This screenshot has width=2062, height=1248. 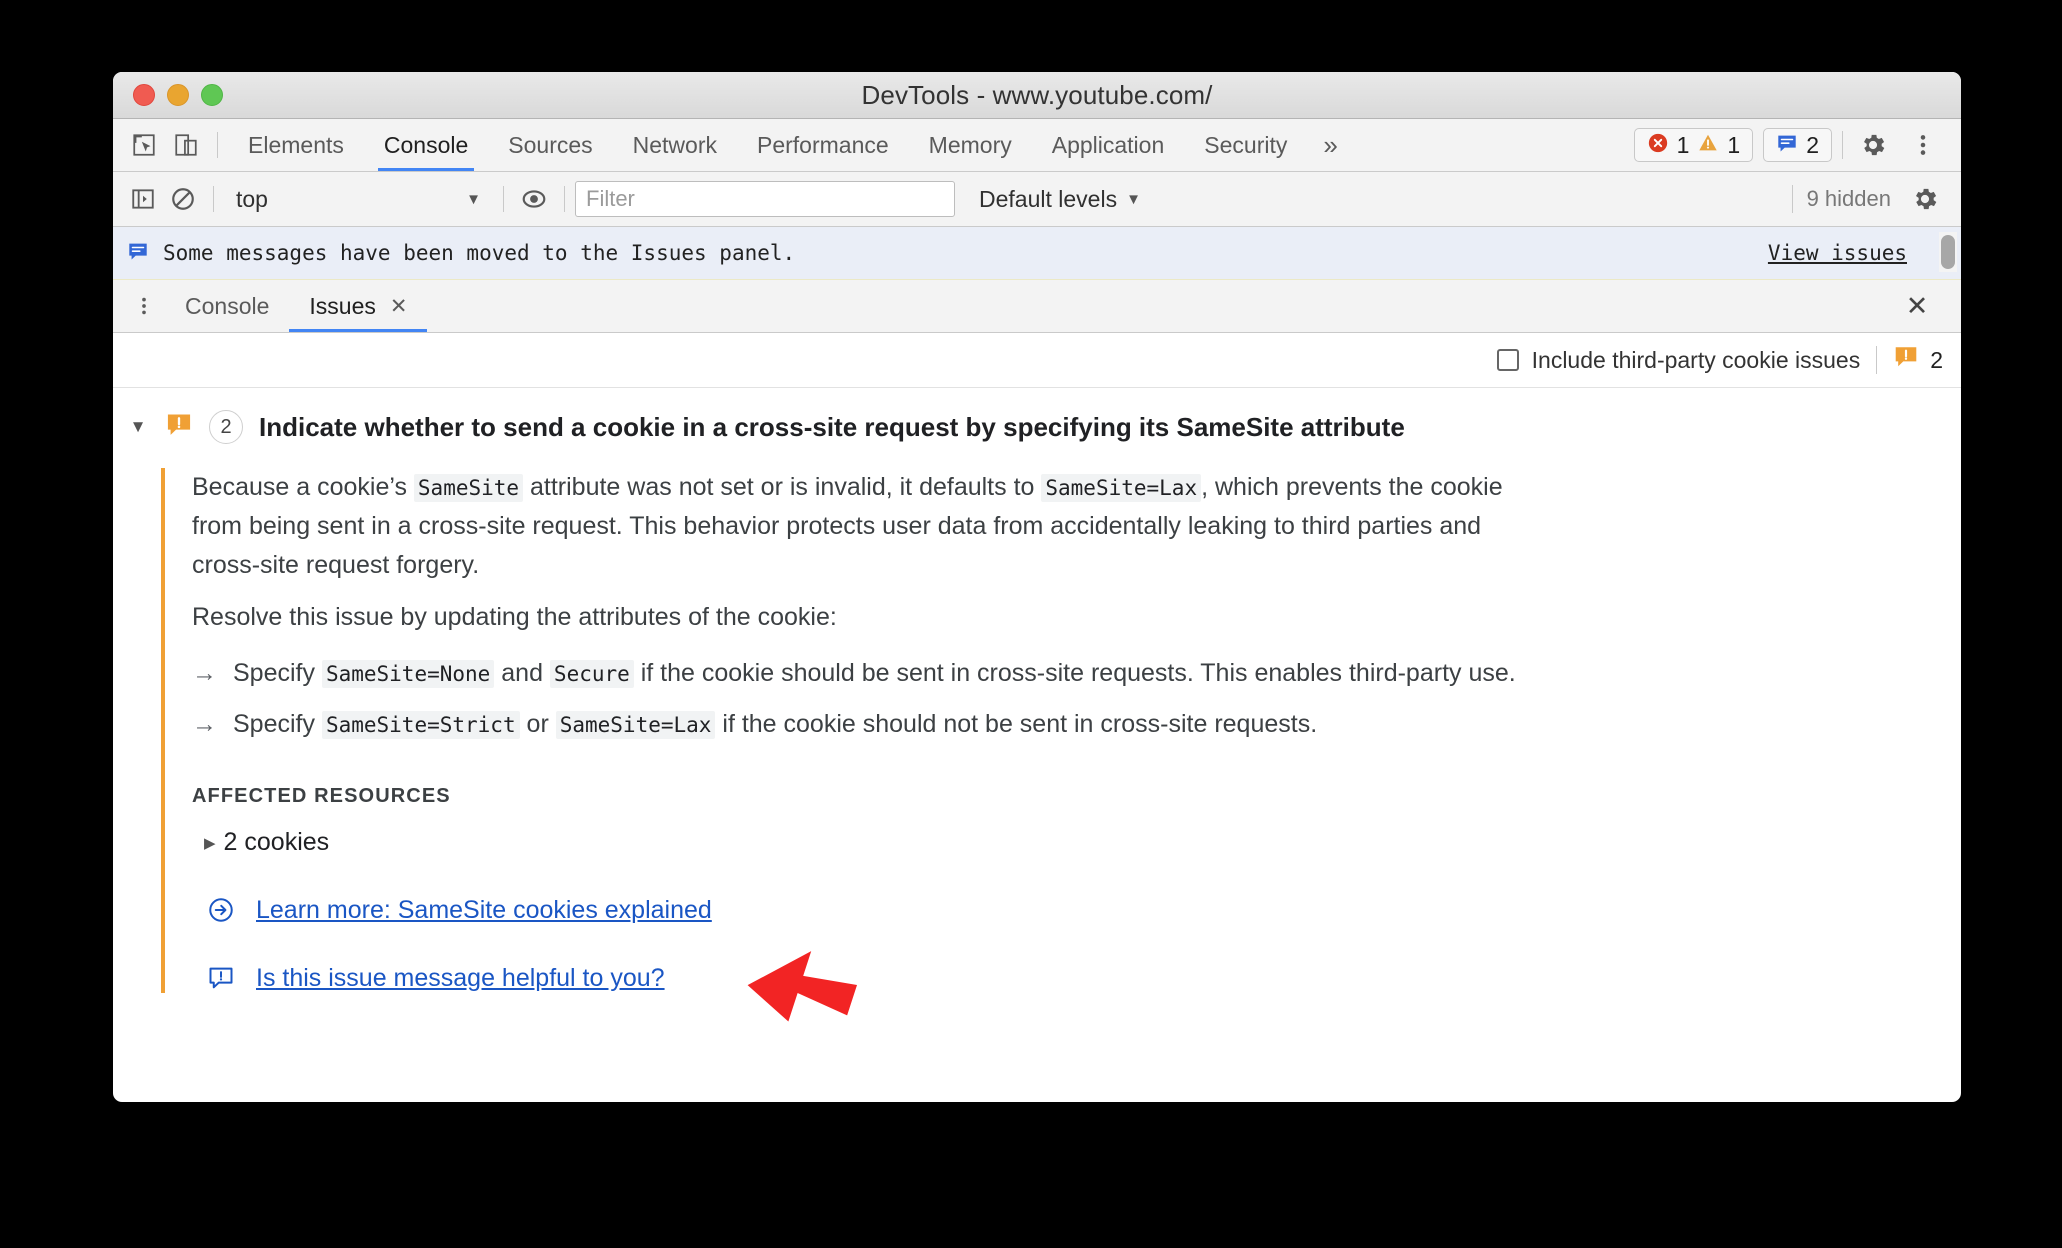 What do you see at coordinates (179, 427) in the screenshot?
I see `issue-warning-icon` at bounding box center [179, 427].